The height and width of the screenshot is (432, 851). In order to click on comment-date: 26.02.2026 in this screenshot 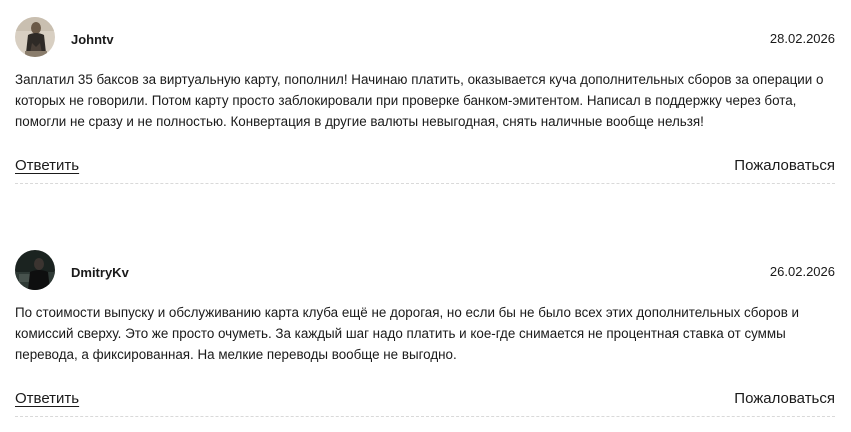, I will do `click(802, 271)`.